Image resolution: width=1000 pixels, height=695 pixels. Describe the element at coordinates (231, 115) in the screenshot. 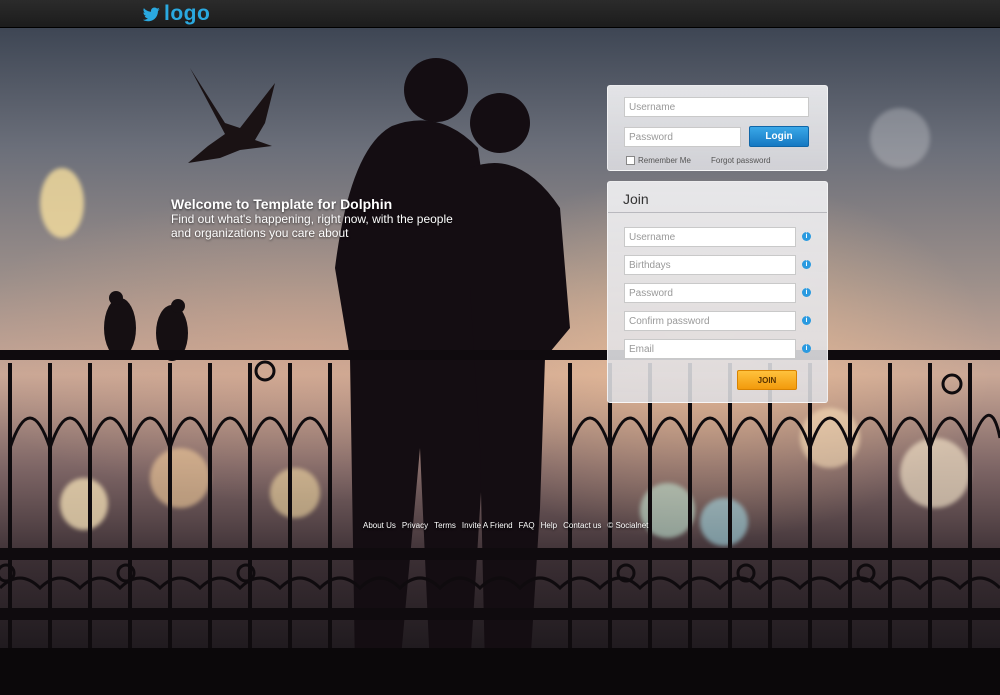

I see `flying-bird-silhouette` at that location.